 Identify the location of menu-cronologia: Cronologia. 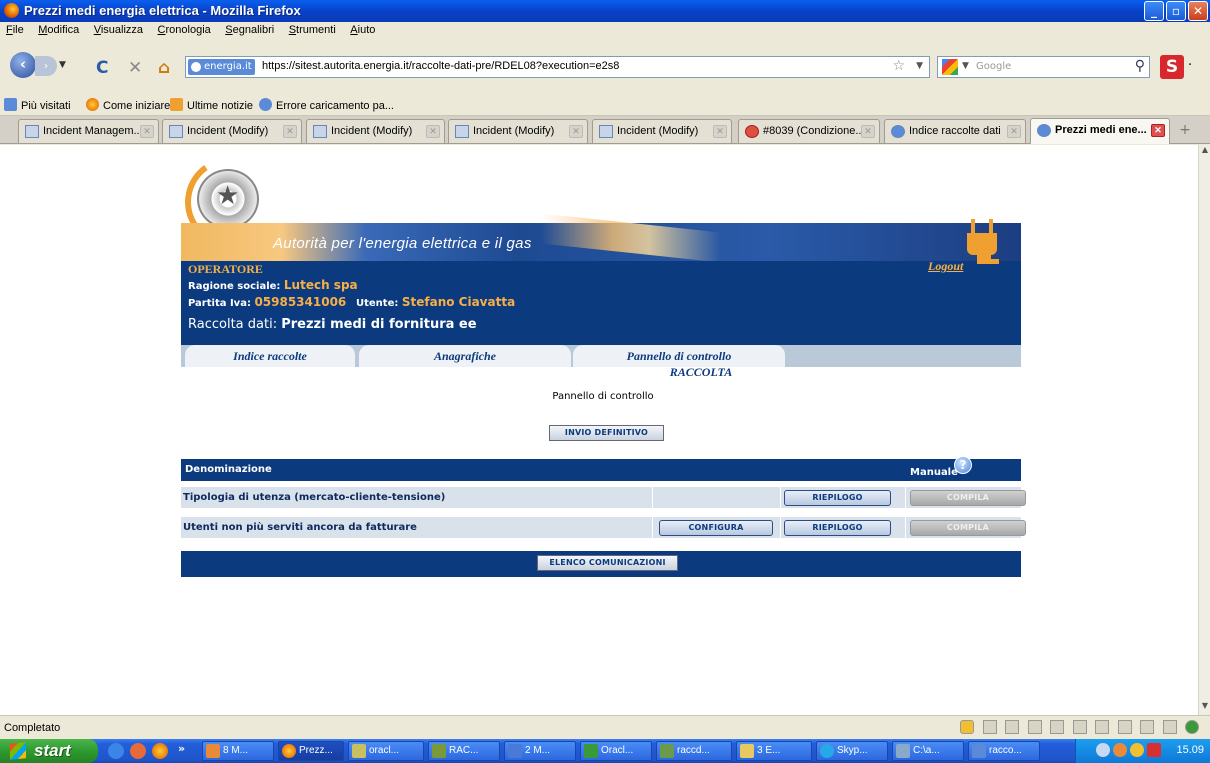
(184, 29).